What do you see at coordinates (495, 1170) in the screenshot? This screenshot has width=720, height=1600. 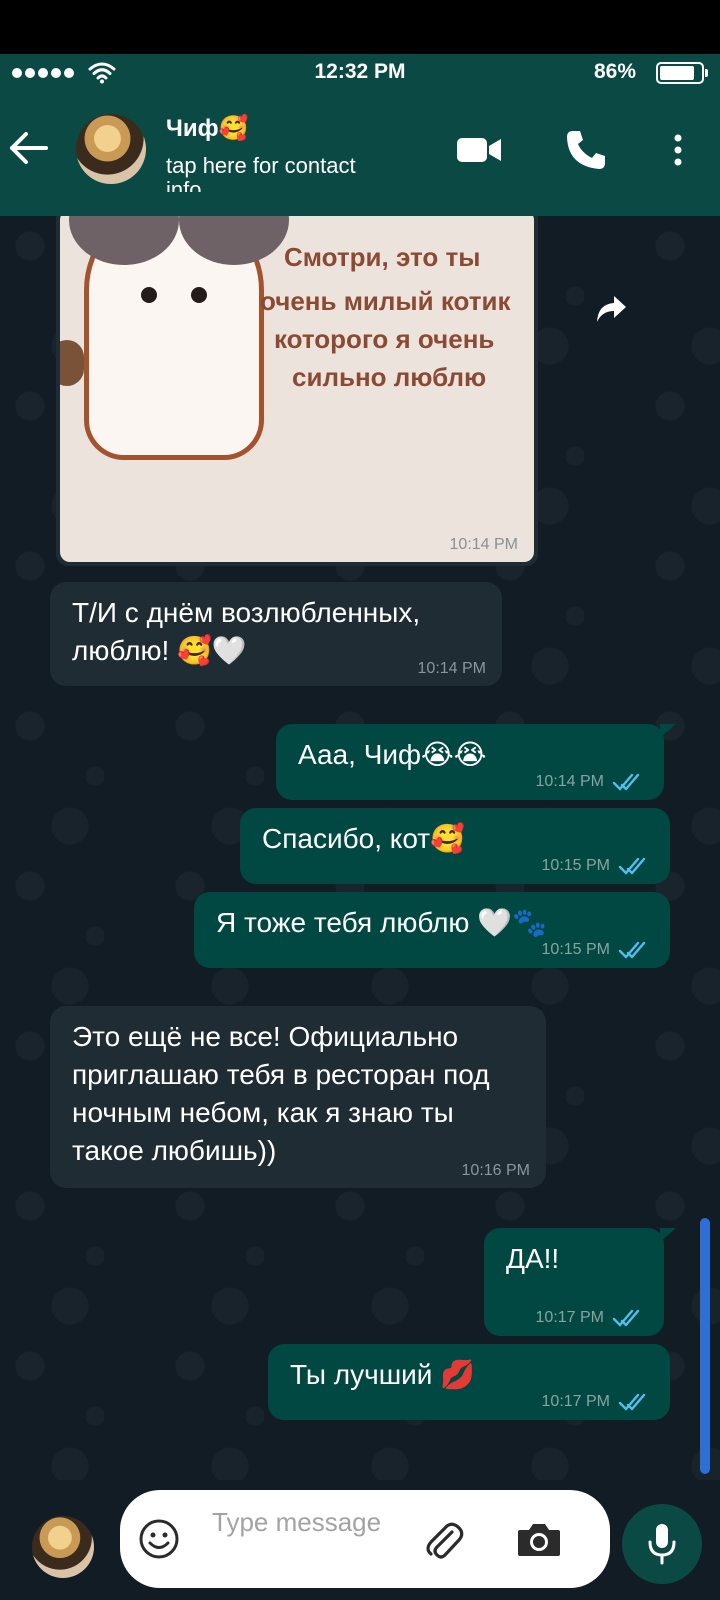 I see `message-time: 10:16 PM` at bounding box center [495, 1170].